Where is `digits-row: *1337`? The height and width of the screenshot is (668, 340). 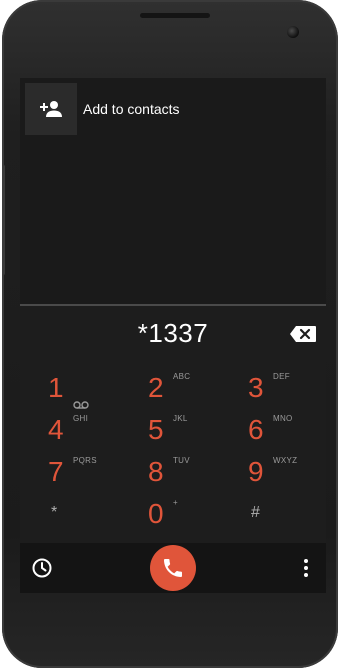 digits-row: *1337 is located at coordinates (173, 334).